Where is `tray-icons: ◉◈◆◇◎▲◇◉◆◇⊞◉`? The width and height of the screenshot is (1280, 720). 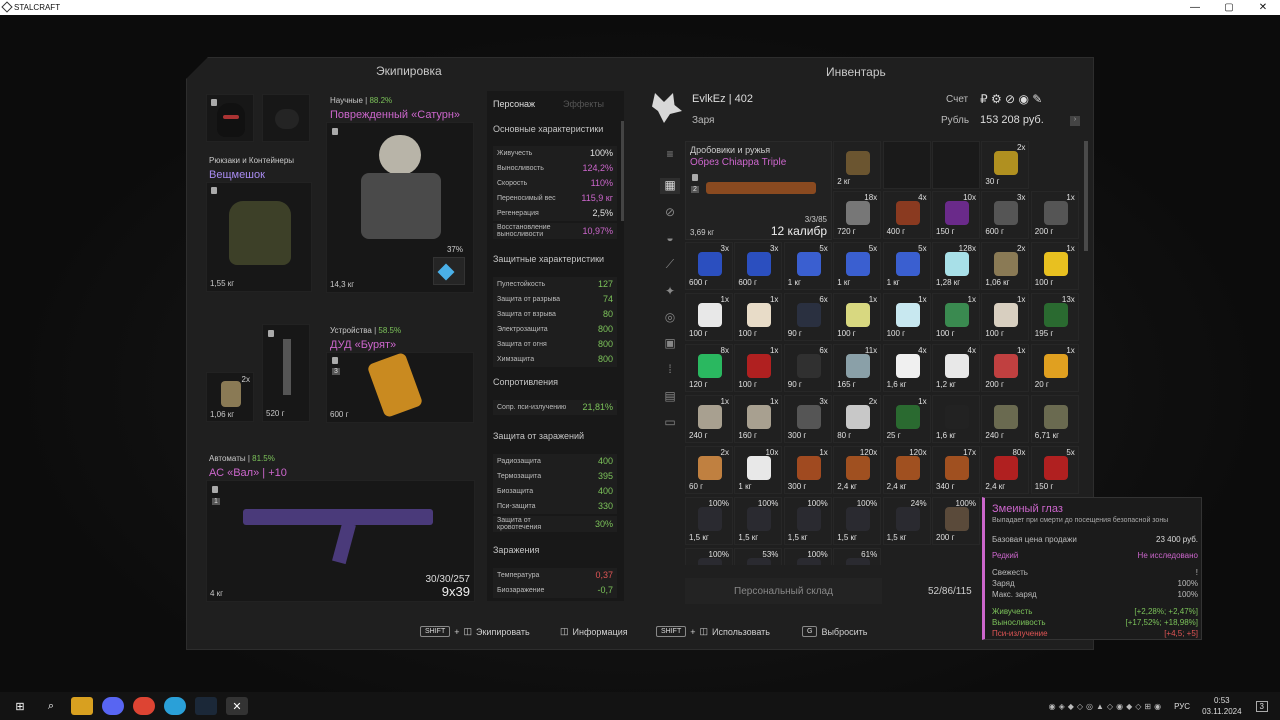 tray-icons: ◉◈◆◇◎▲◇◉◆◇⊞◉ is located at coordinates (1106, 706).